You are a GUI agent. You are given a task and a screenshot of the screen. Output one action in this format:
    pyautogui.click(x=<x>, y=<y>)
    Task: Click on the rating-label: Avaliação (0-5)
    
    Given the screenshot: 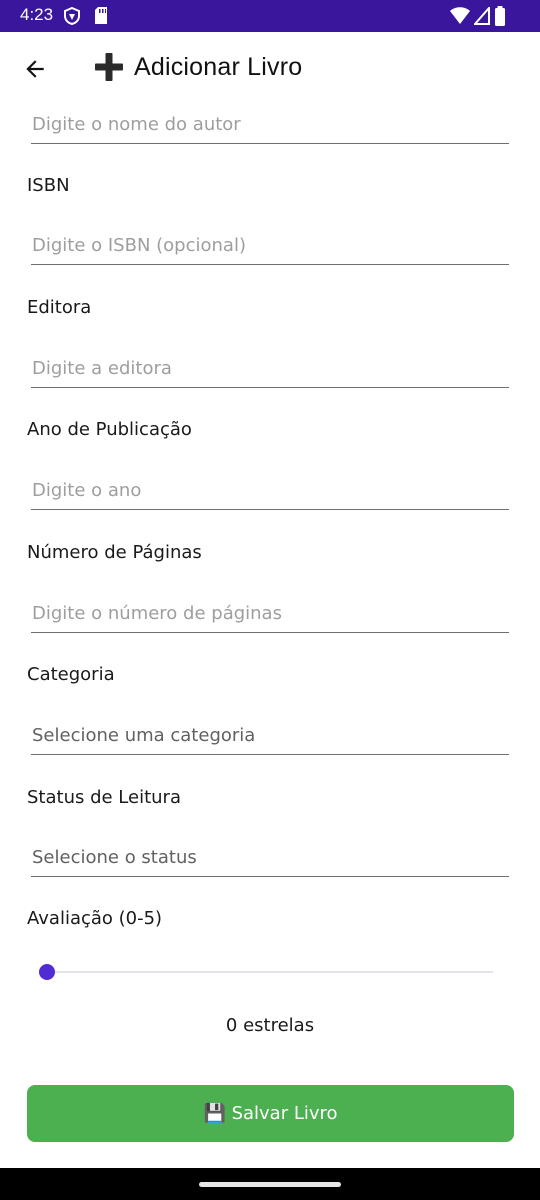 What is the action you would take?
    pyautogui.click(x=95, y=918)
    